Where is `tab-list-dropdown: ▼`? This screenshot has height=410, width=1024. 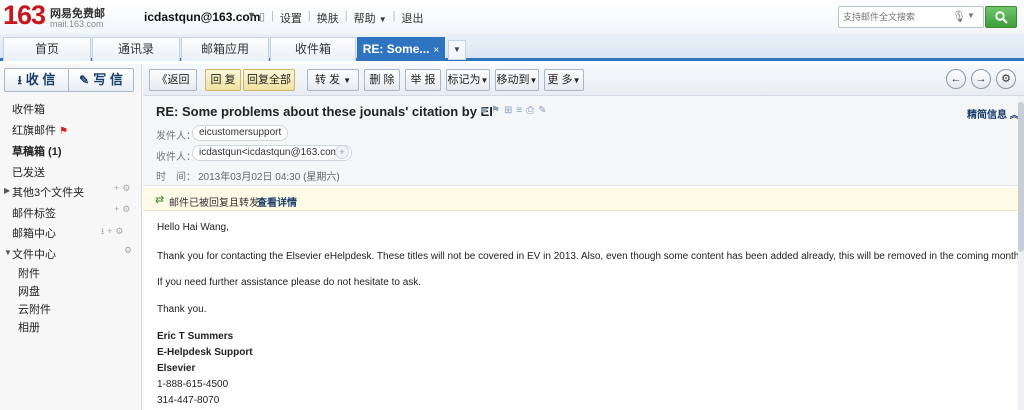
tab-list-dropdown: ▼ is located at coordinates (457, 50).